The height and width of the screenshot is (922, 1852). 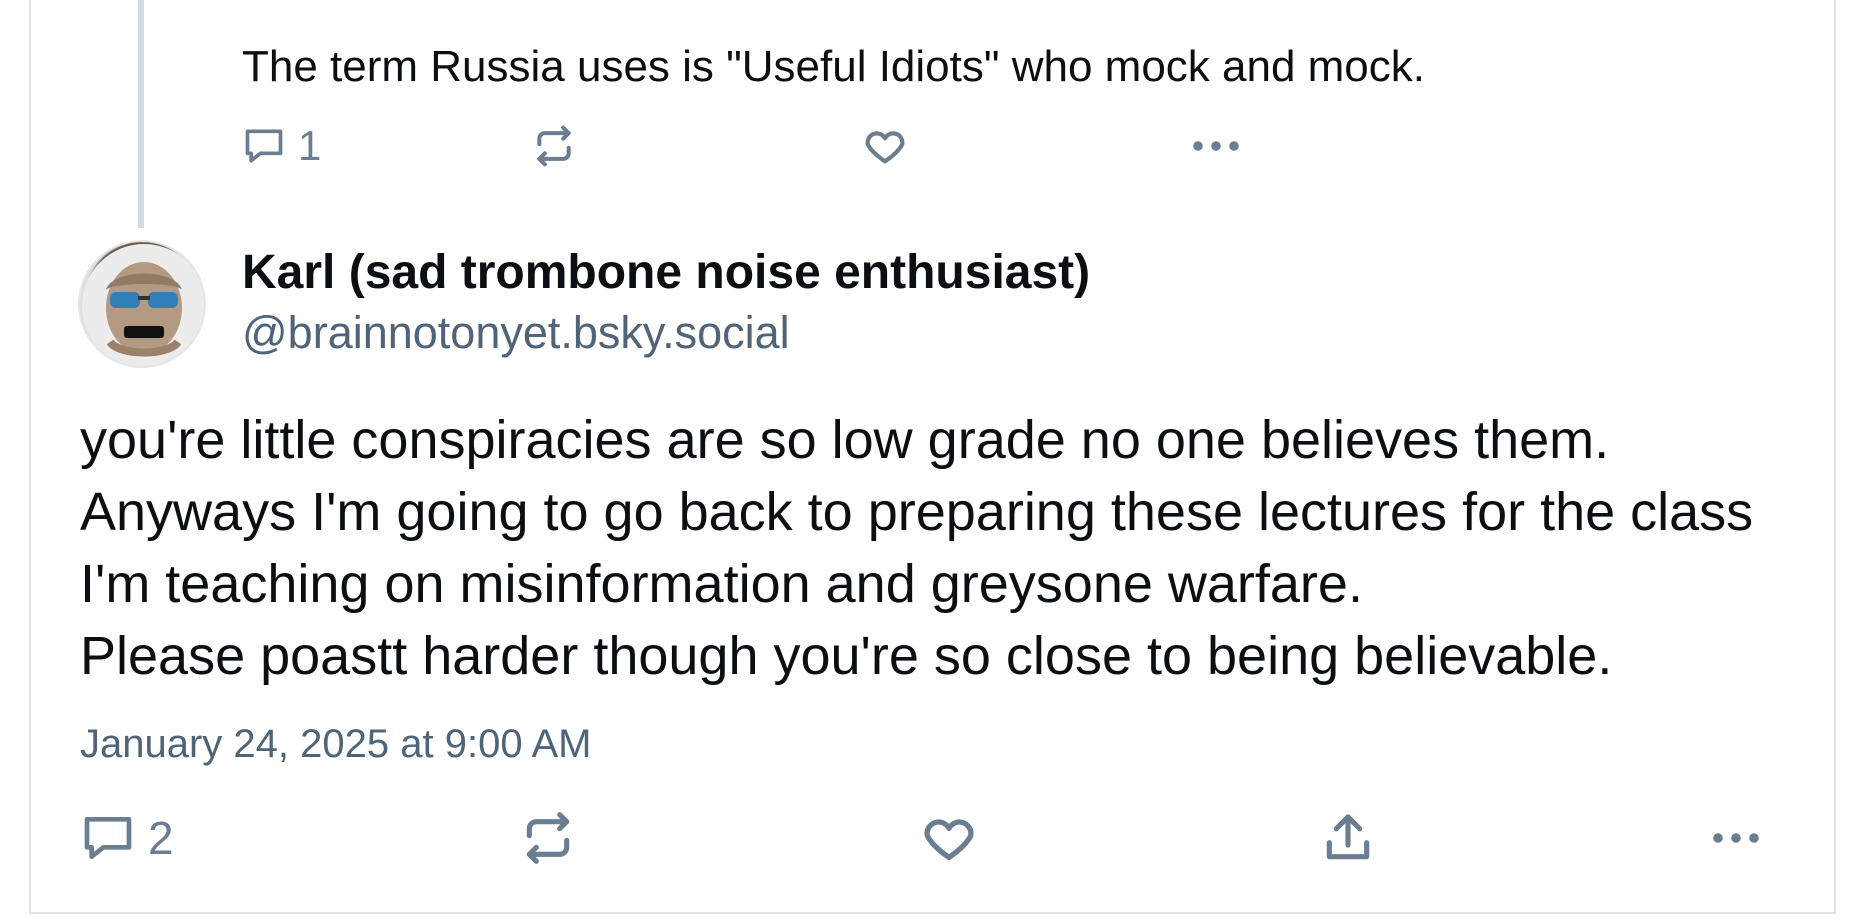 I want to click on parent-repost-button, so click(x=554, y=146).